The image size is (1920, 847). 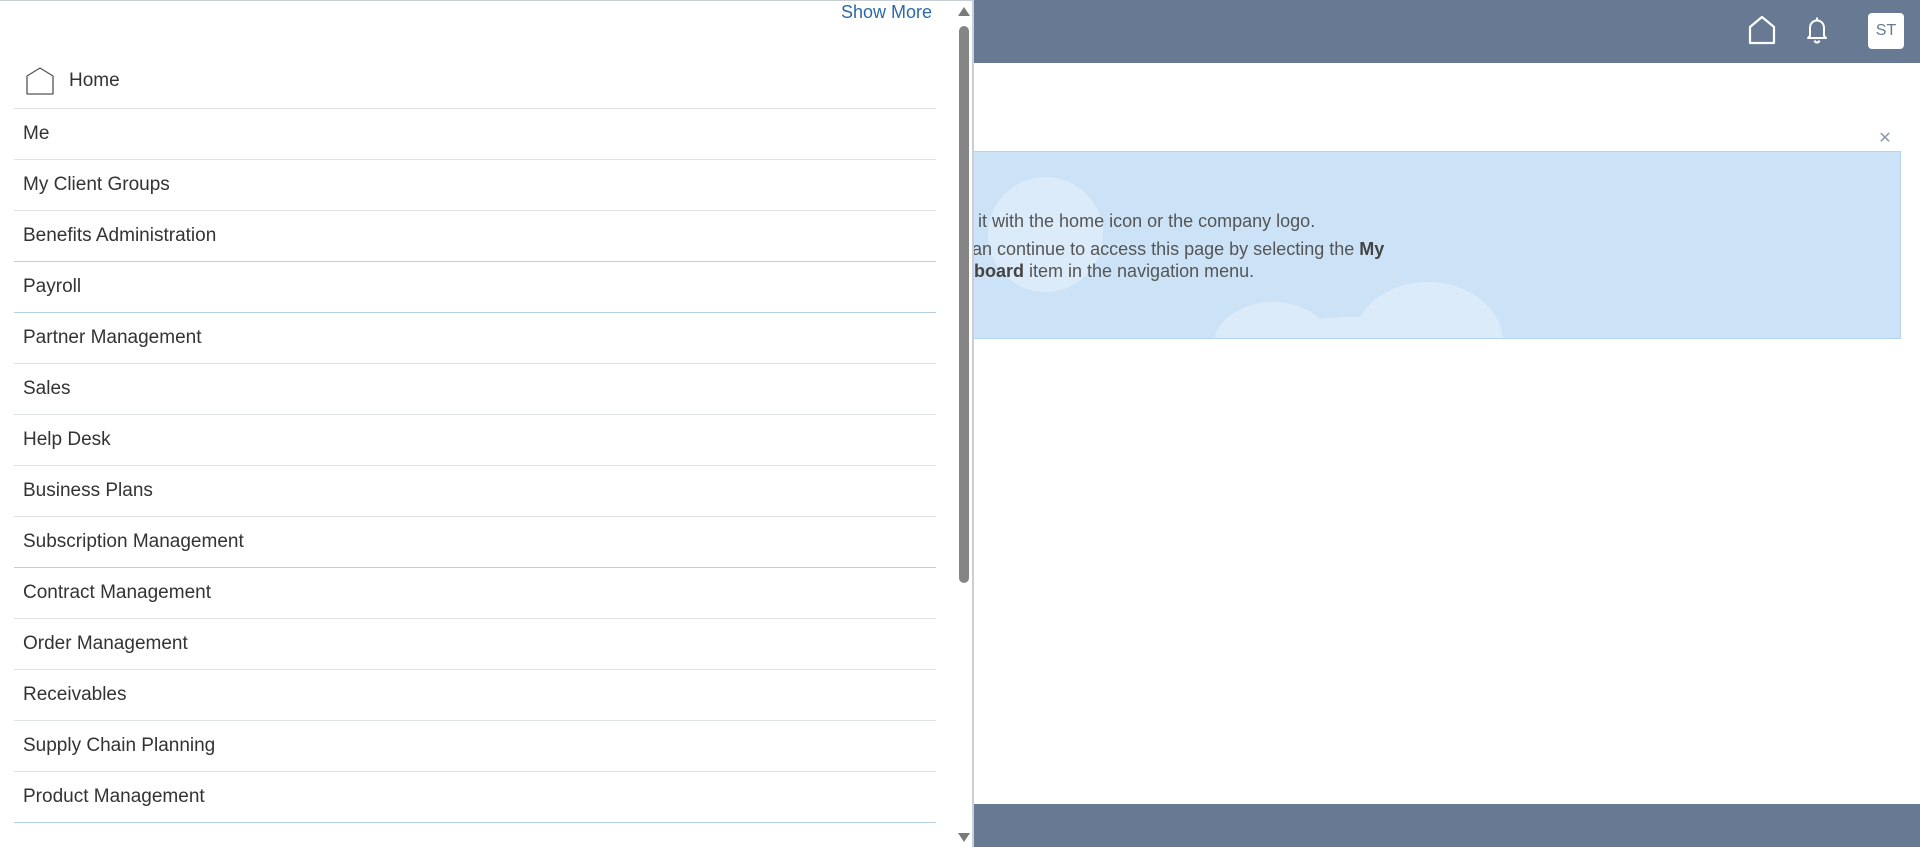 What do you see at coordinates (475, 338) in the screenshot?
I see `nav-item-partner-management: Partner Management` at bounding box center [475, 338].